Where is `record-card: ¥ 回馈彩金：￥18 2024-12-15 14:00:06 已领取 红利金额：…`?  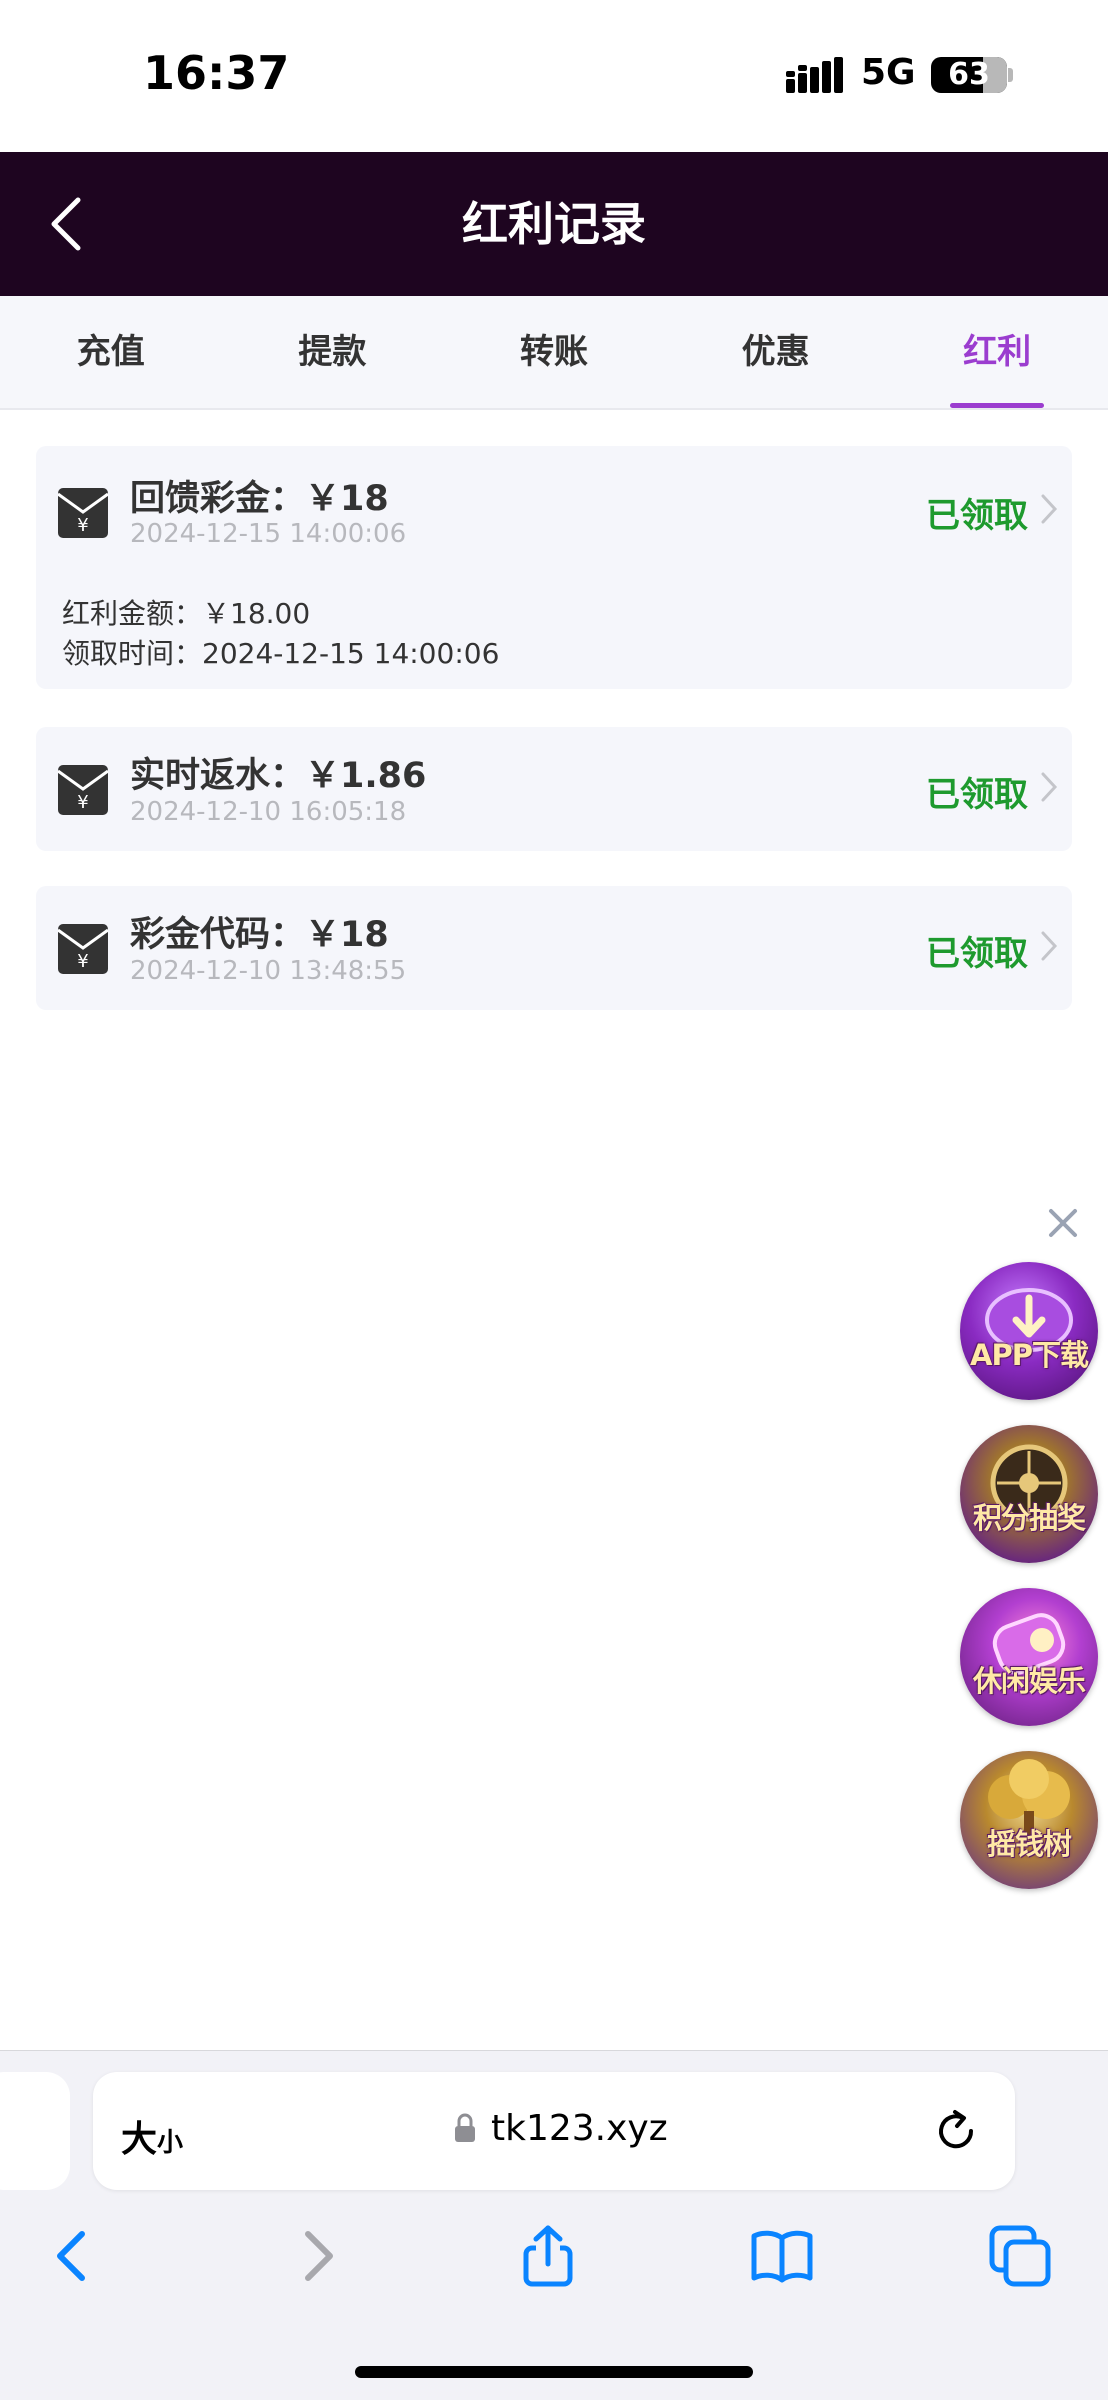 record-card: ¥ 回馈彩金：￥18 2024-12-15 14:00:06 已领取 红利金额：… is located at coordinates (554, 567).